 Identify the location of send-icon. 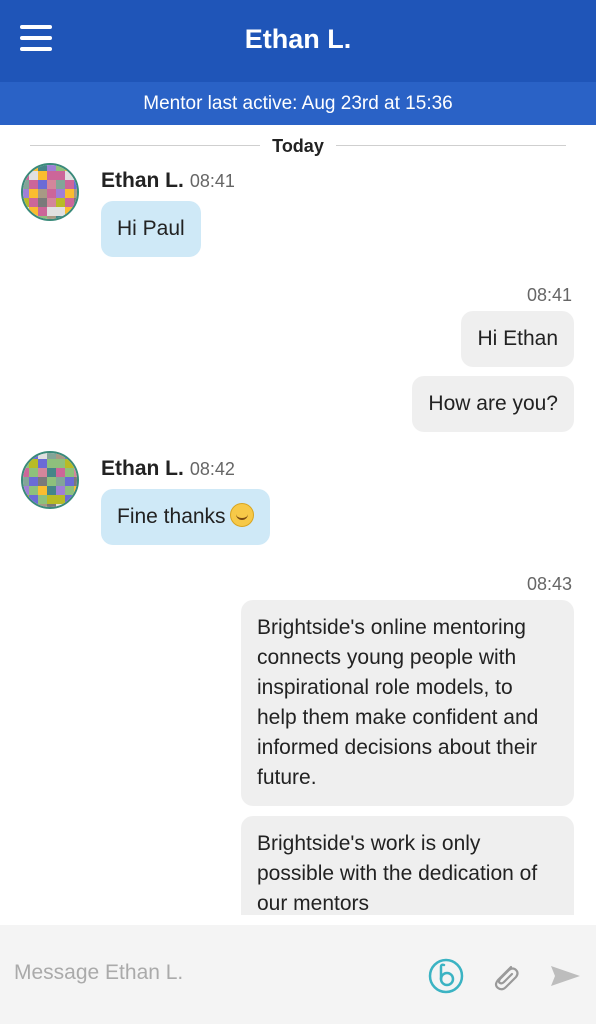
(565, 976).